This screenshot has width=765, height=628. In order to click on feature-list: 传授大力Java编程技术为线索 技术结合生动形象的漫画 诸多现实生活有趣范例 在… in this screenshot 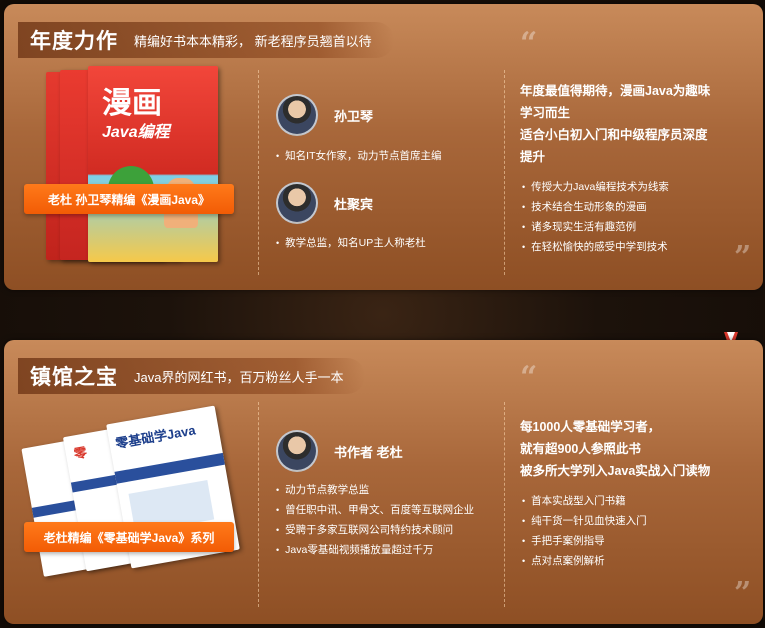, I will do `click(595, 217)`.